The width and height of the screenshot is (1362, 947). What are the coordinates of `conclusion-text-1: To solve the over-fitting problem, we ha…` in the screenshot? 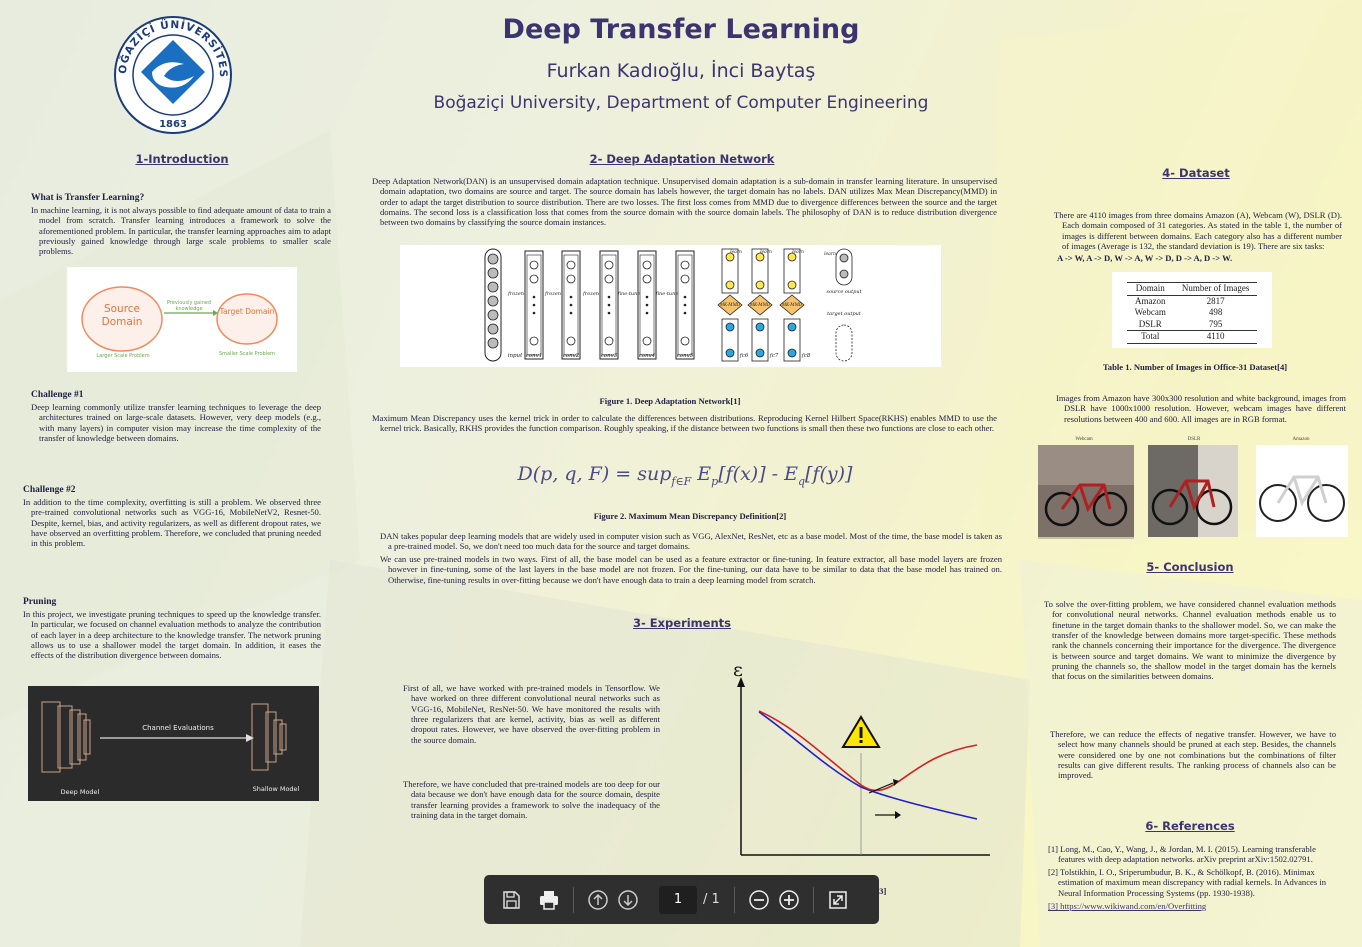 It's located at (1190, 640).